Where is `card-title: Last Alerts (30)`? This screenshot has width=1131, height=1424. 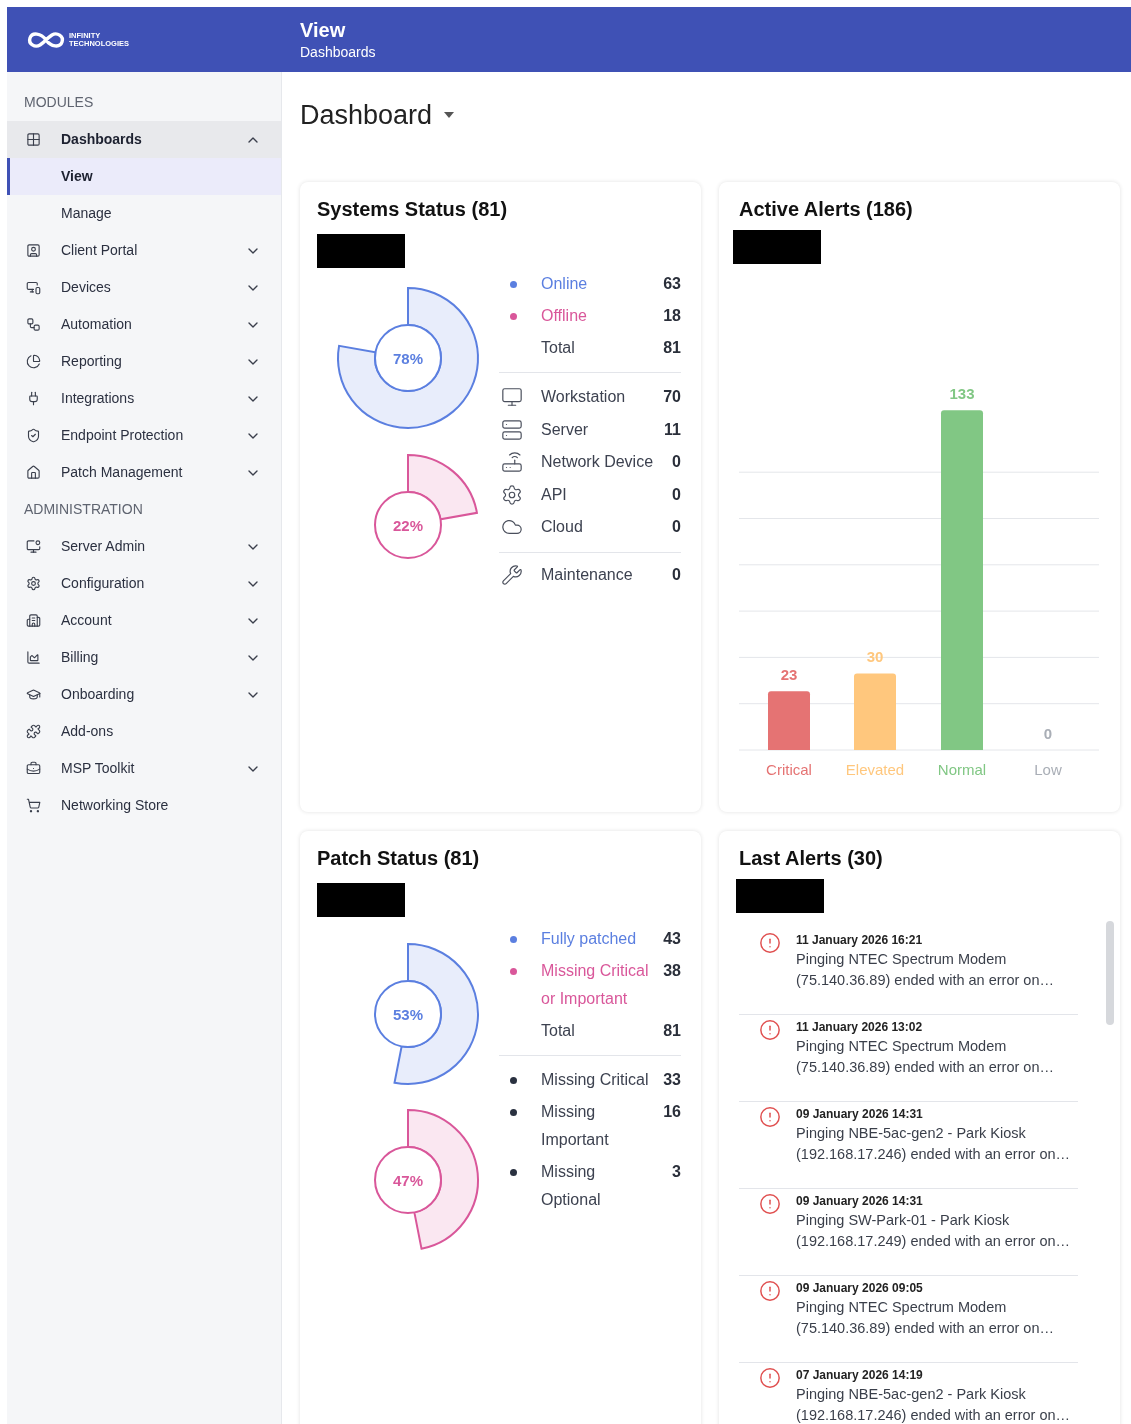 card-title: Last Alerts (30) is located at coordinates (811, 858).